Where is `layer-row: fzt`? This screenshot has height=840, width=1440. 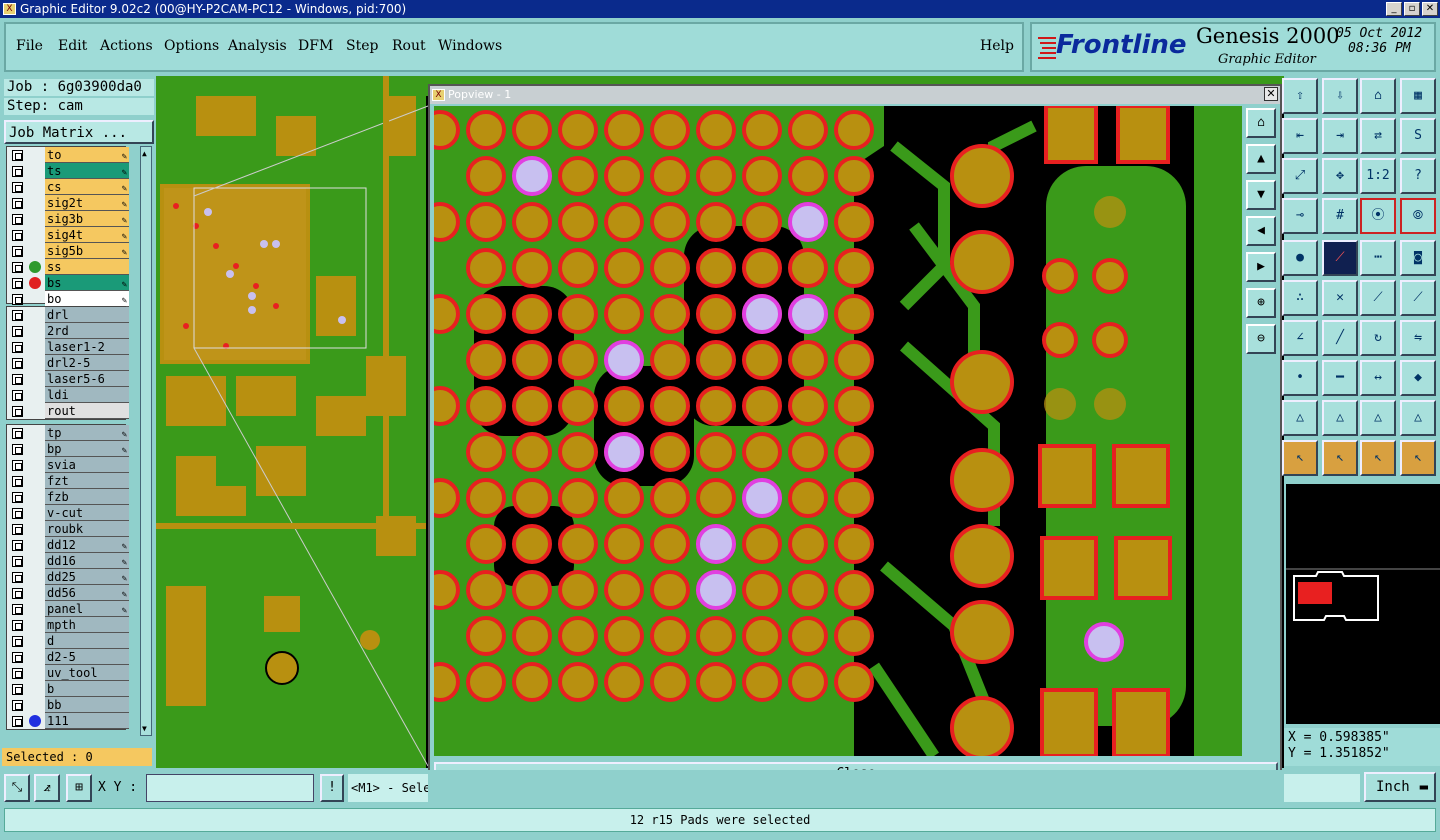 layer-row: fzt is located at coordinates (68, 481).